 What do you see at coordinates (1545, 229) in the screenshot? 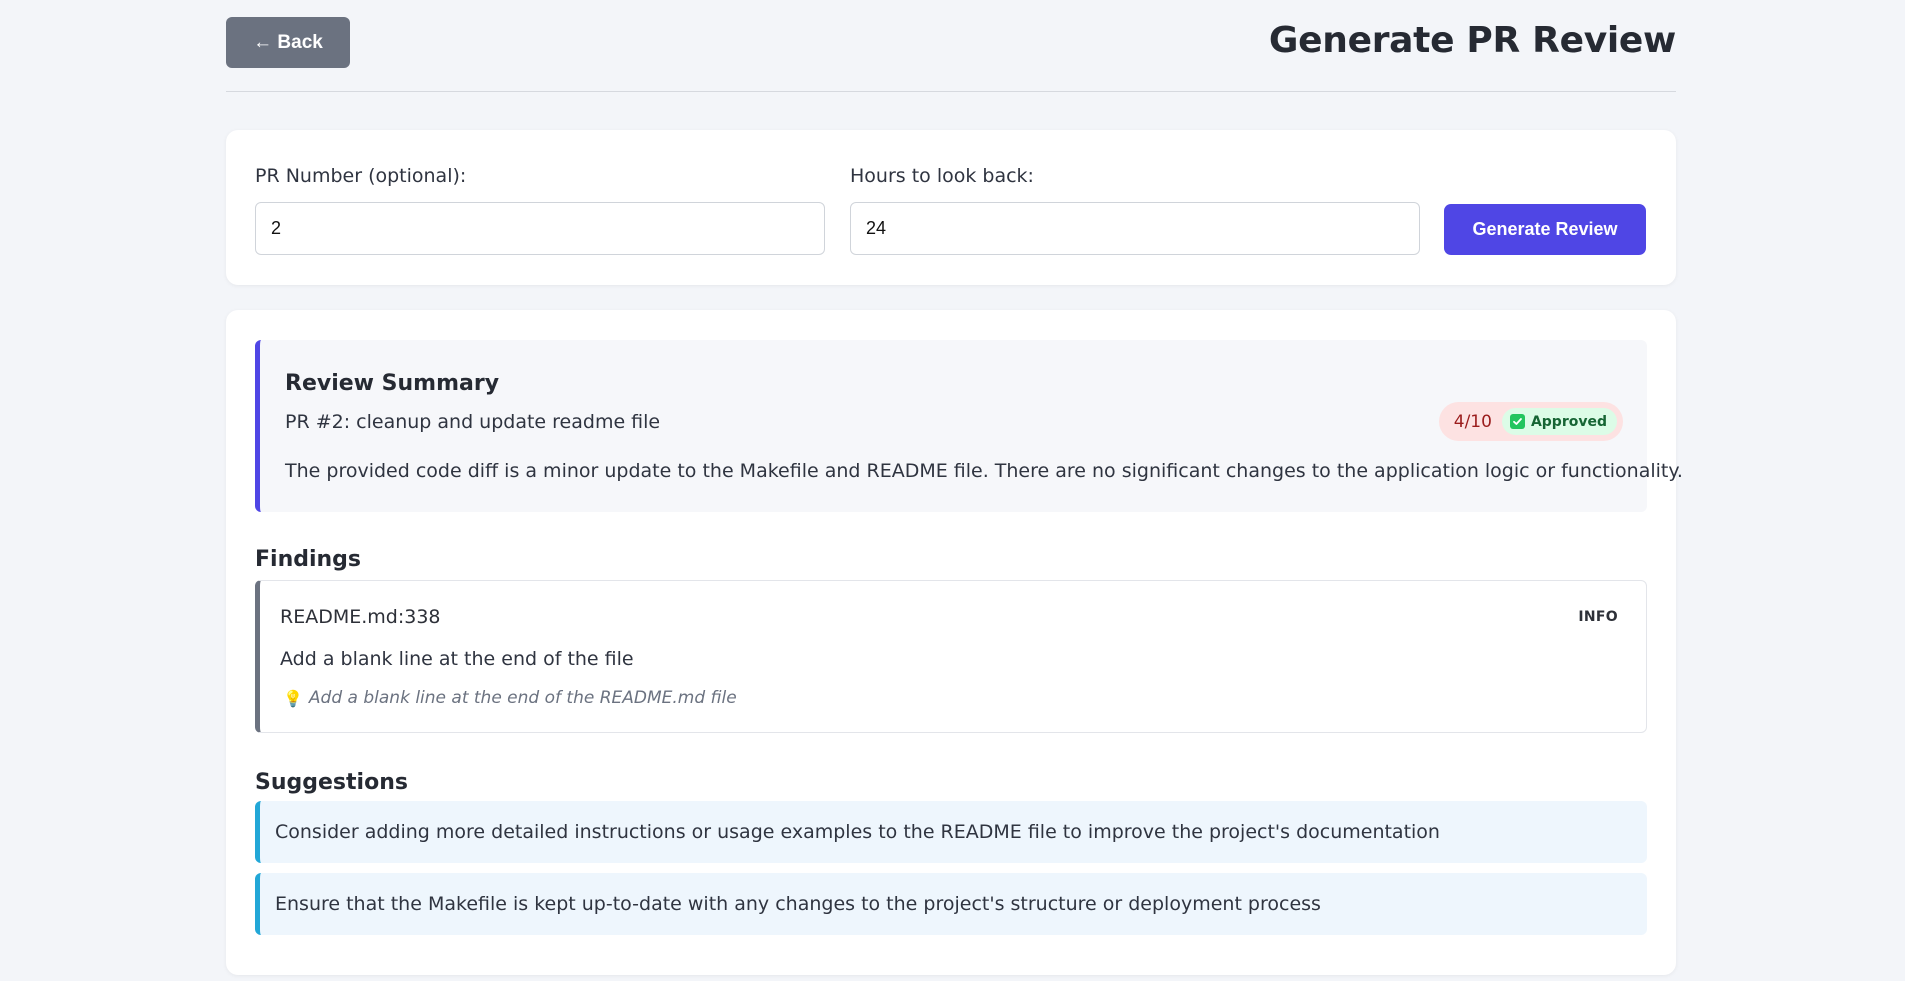
I see `generate-review-button: Generate Review` at bounding box center [1545, 229].